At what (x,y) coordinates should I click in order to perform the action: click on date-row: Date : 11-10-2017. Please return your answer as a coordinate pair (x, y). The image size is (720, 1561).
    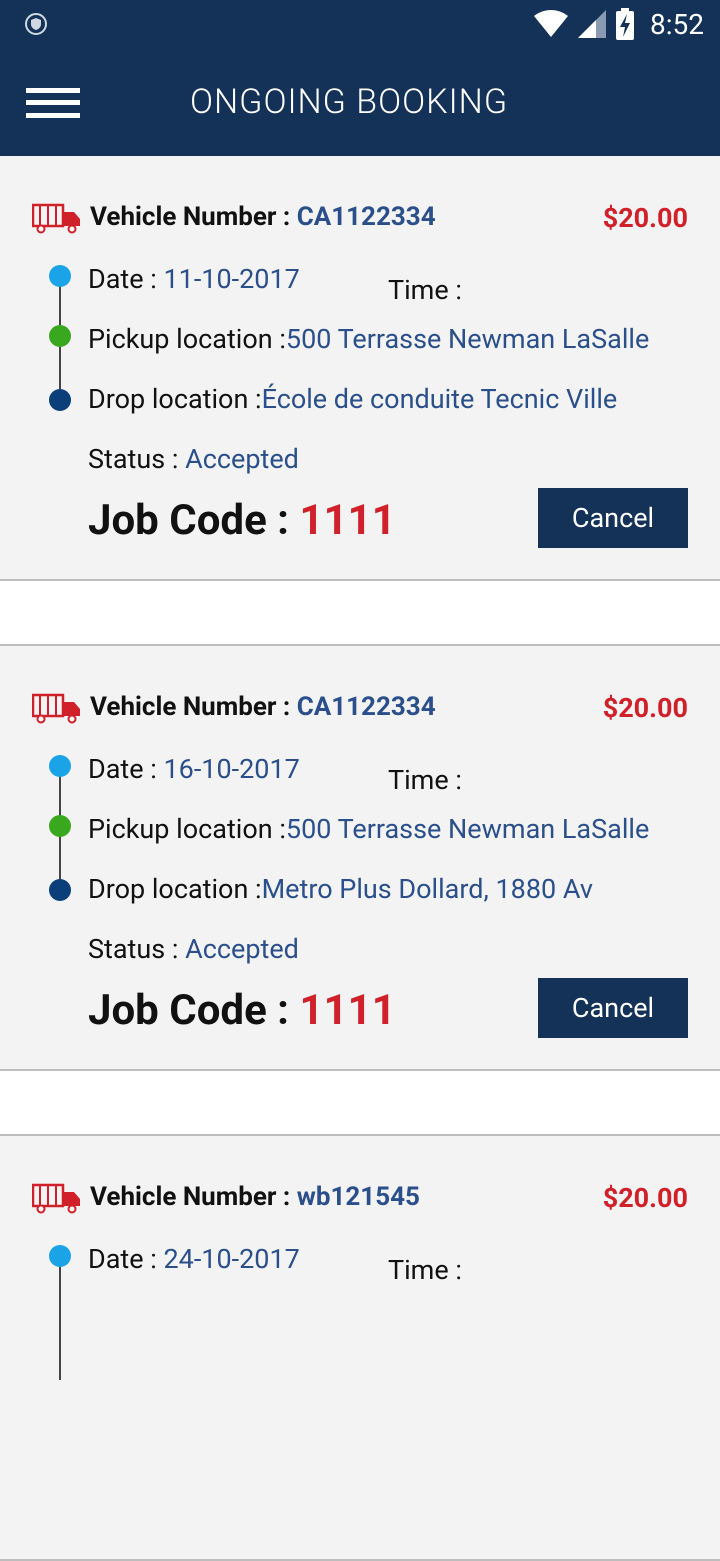
    Looking at the image, I should click on (194, 279).